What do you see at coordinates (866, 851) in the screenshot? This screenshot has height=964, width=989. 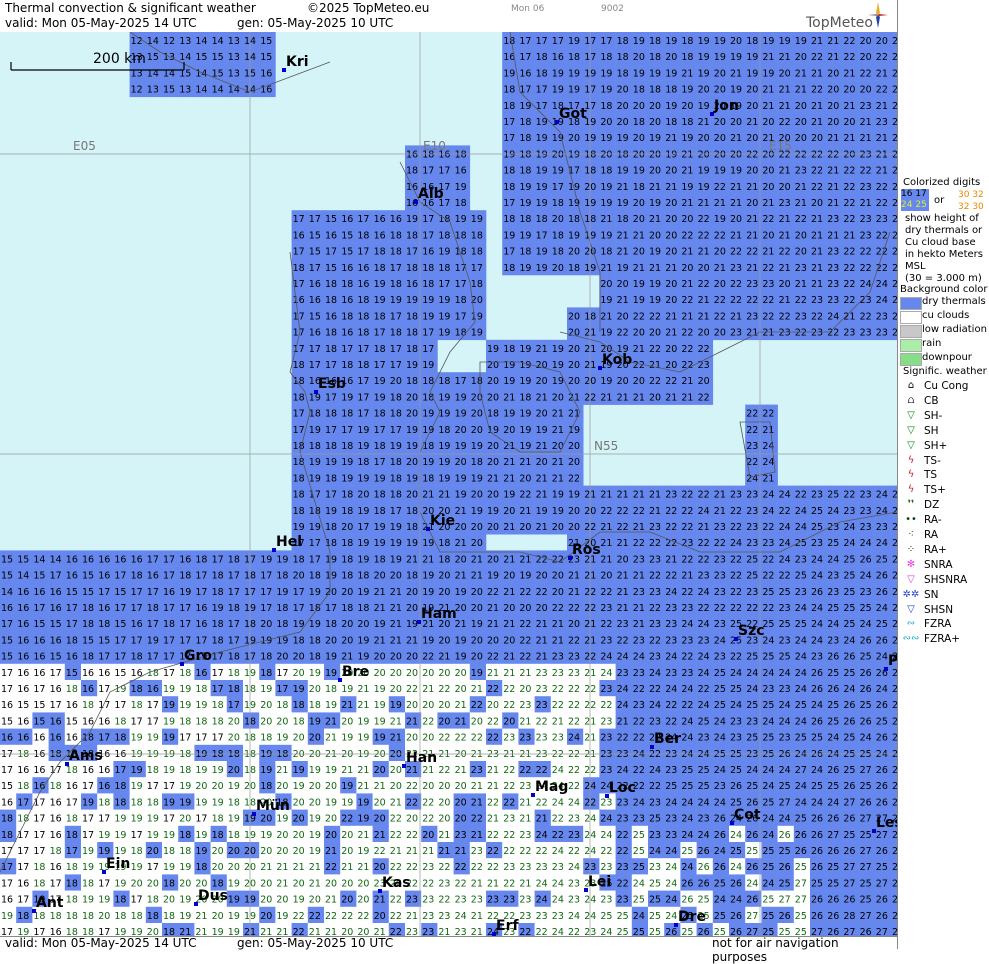 I see `cell-value: 27` at bounding box center [866, 851].